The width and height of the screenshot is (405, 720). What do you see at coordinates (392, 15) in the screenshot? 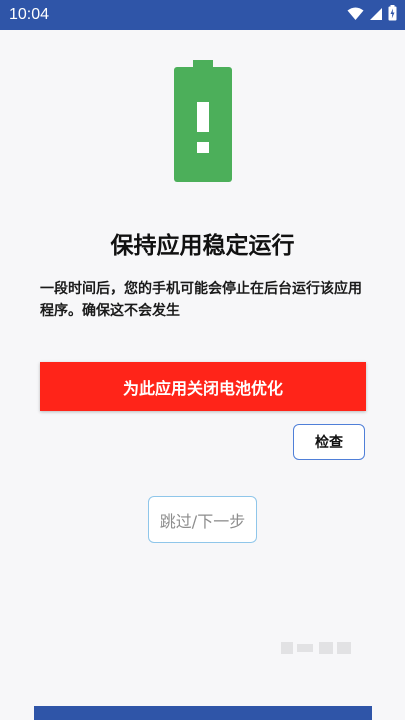
I see `battery-charging-icon` at bounding box center [392, 15].